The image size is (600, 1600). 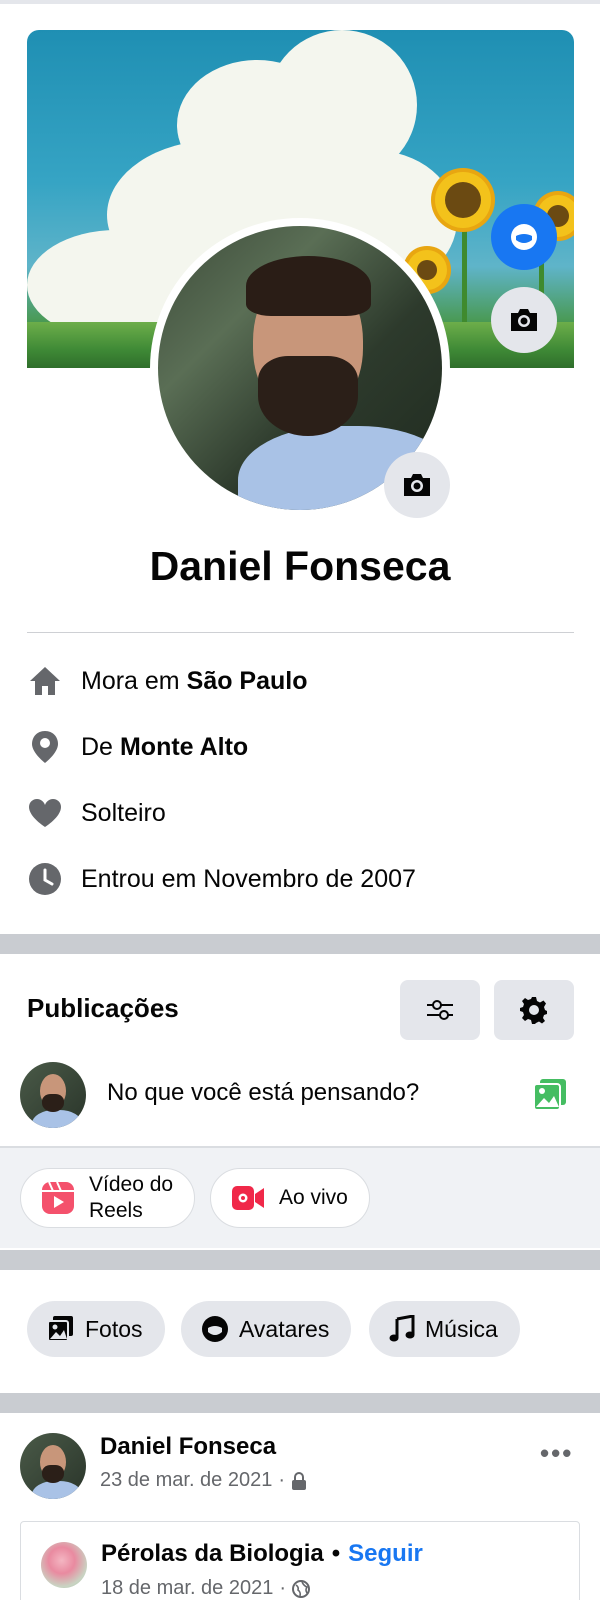 I want to click on detail-relationship-text: Solteiro, so click(x=123, y=812).